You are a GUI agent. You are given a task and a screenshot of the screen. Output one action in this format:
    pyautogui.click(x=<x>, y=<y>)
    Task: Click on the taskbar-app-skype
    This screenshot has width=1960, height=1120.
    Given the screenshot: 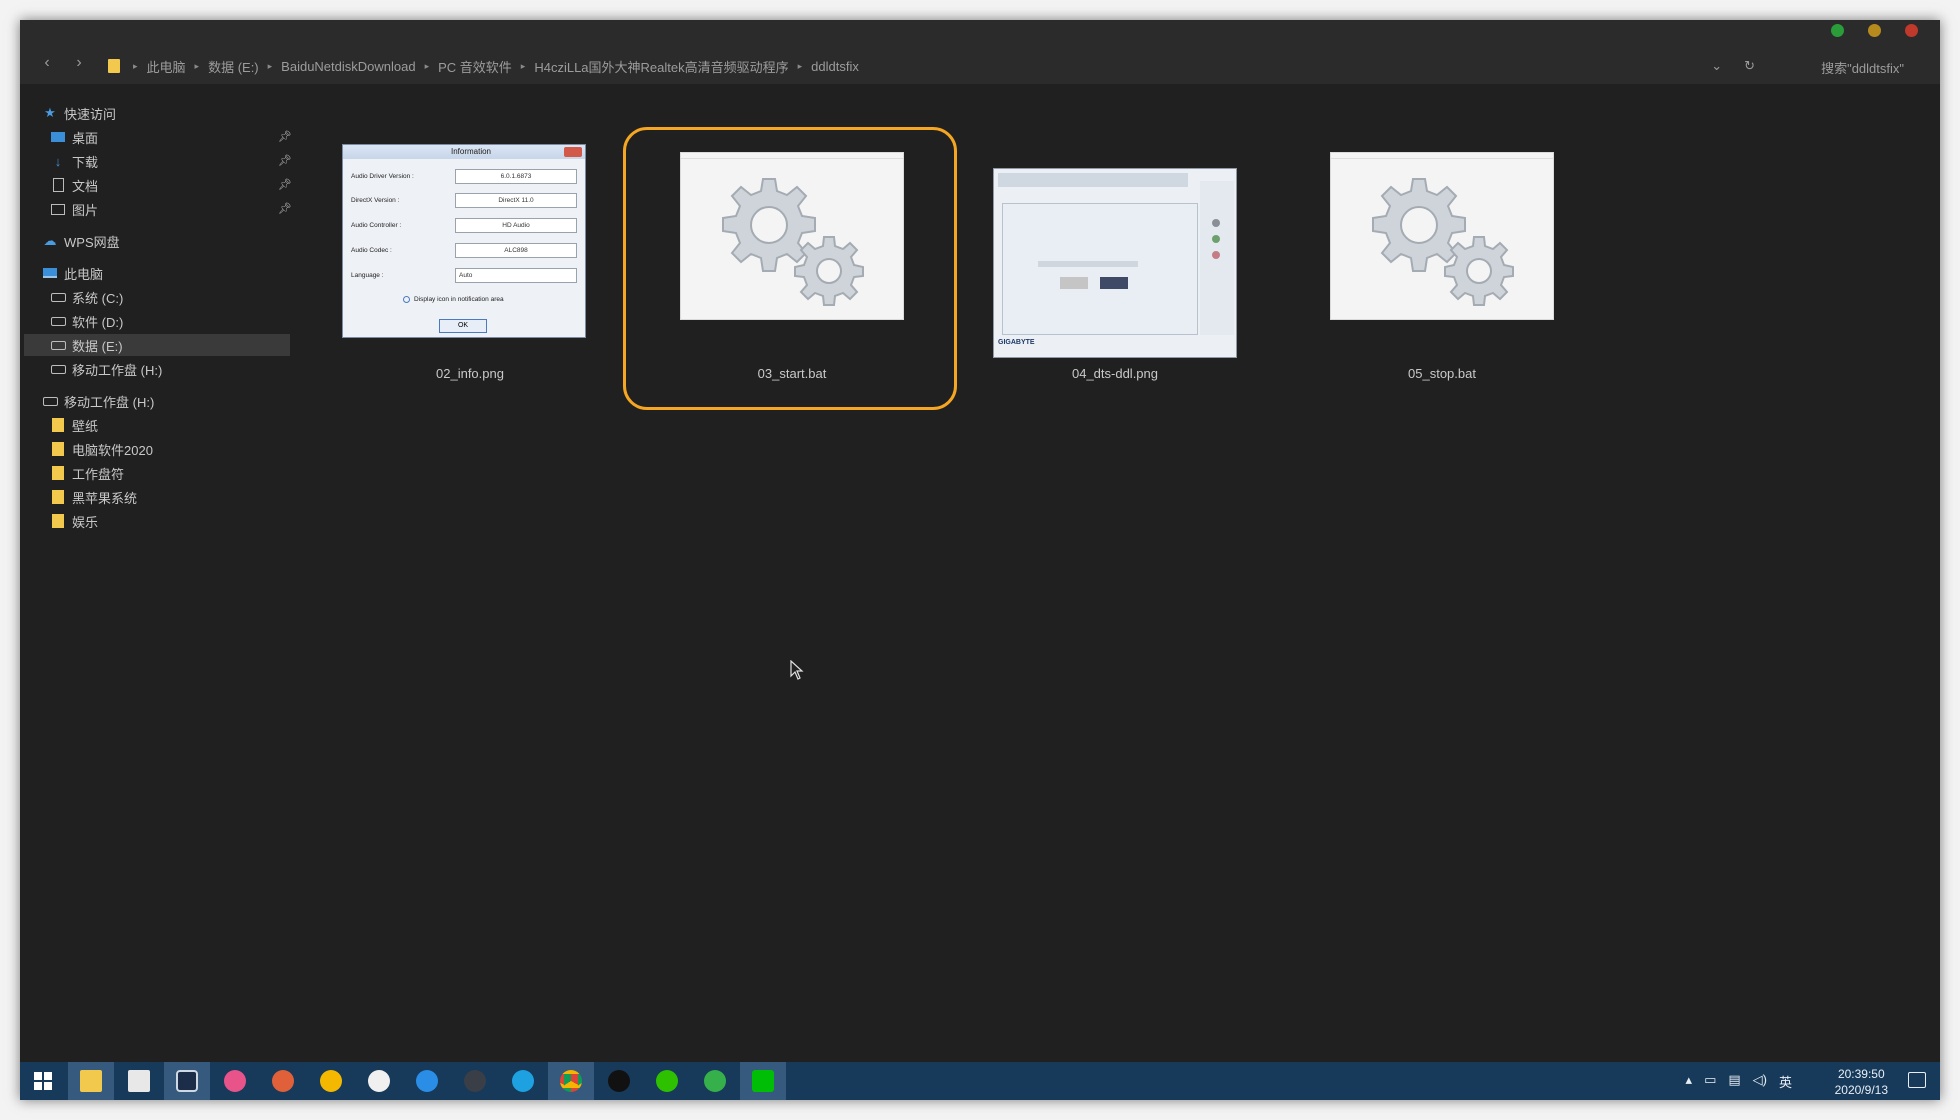 What is the action you would take?
    pyautogui.click(x=523, y=1081)
    